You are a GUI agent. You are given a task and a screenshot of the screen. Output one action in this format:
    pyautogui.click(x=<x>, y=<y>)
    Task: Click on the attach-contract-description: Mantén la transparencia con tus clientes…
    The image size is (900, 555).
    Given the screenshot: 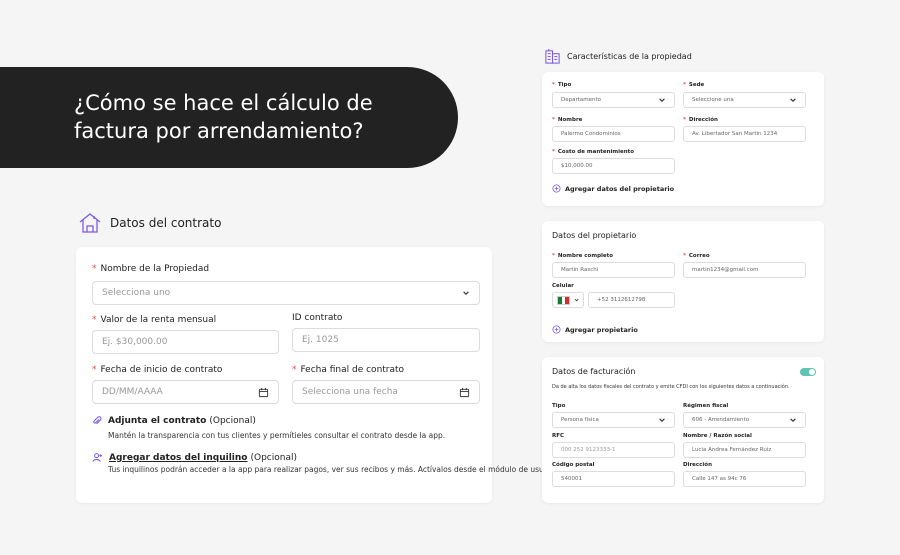 What is the action you would take?
    pyautogui.click(x=277, y=435)
    